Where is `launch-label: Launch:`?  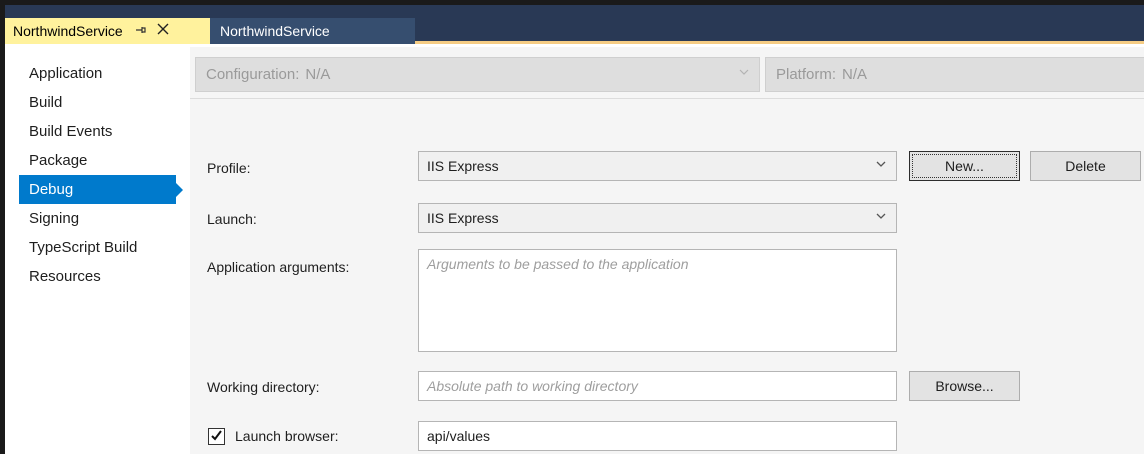 launch-label: Launch: is located at coordinates (232, 219).